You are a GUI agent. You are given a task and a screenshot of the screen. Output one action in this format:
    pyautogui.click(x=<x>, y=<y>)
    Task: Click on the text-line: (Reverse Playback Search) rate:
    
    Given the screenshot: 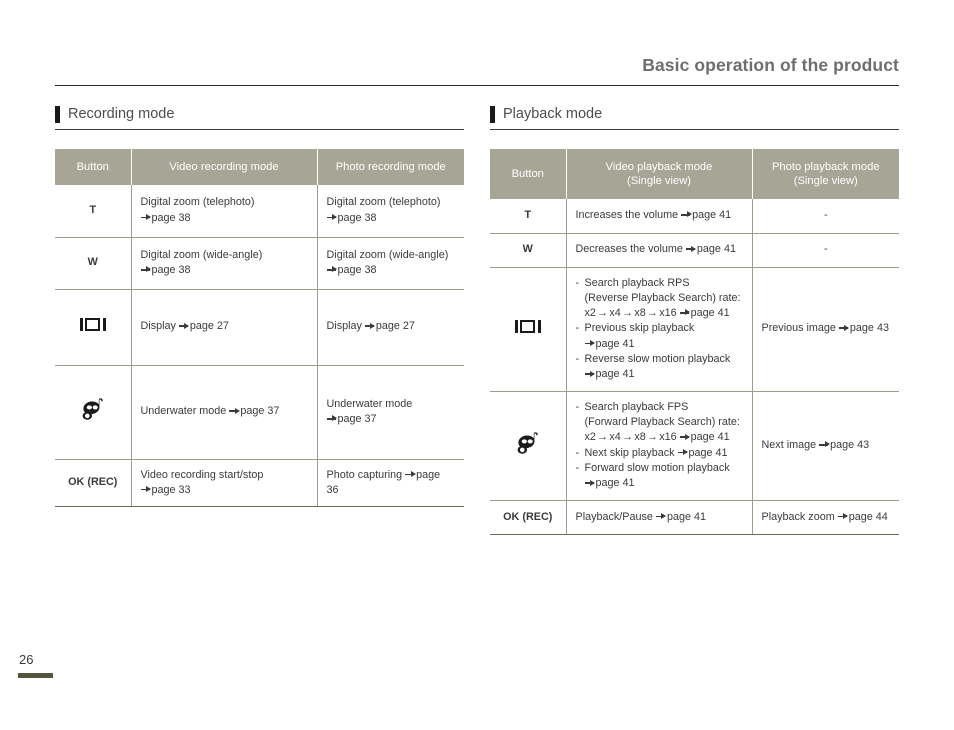 What is the action you would take?
    pyautogui.click(x=662, y=297)
    